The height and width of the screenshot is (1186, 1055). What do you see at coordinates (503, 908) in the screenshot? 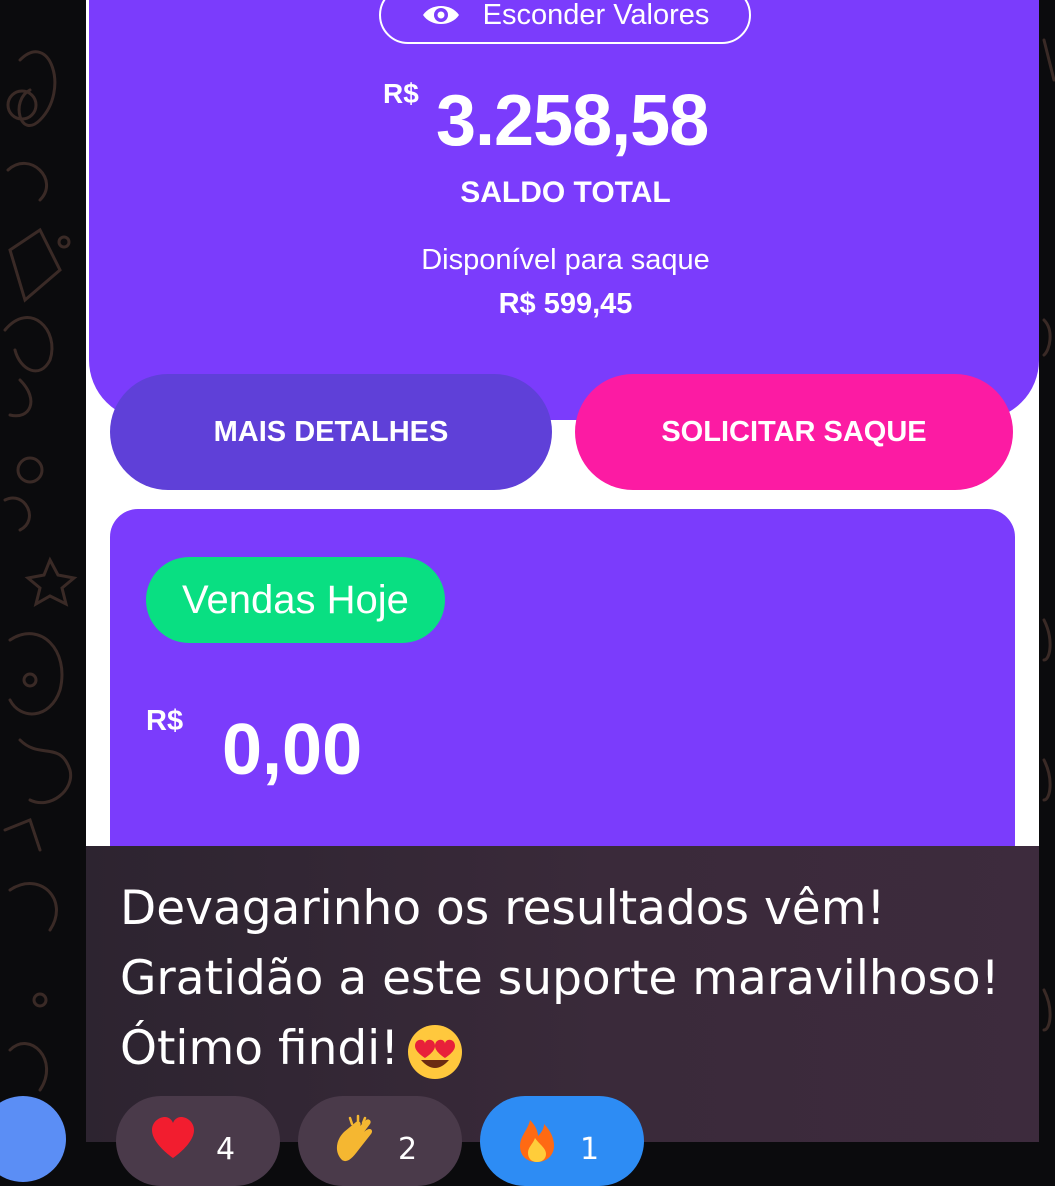
I see `caption-line: Devagarinho os resultados vêm!` at bounding box center [503, 908].